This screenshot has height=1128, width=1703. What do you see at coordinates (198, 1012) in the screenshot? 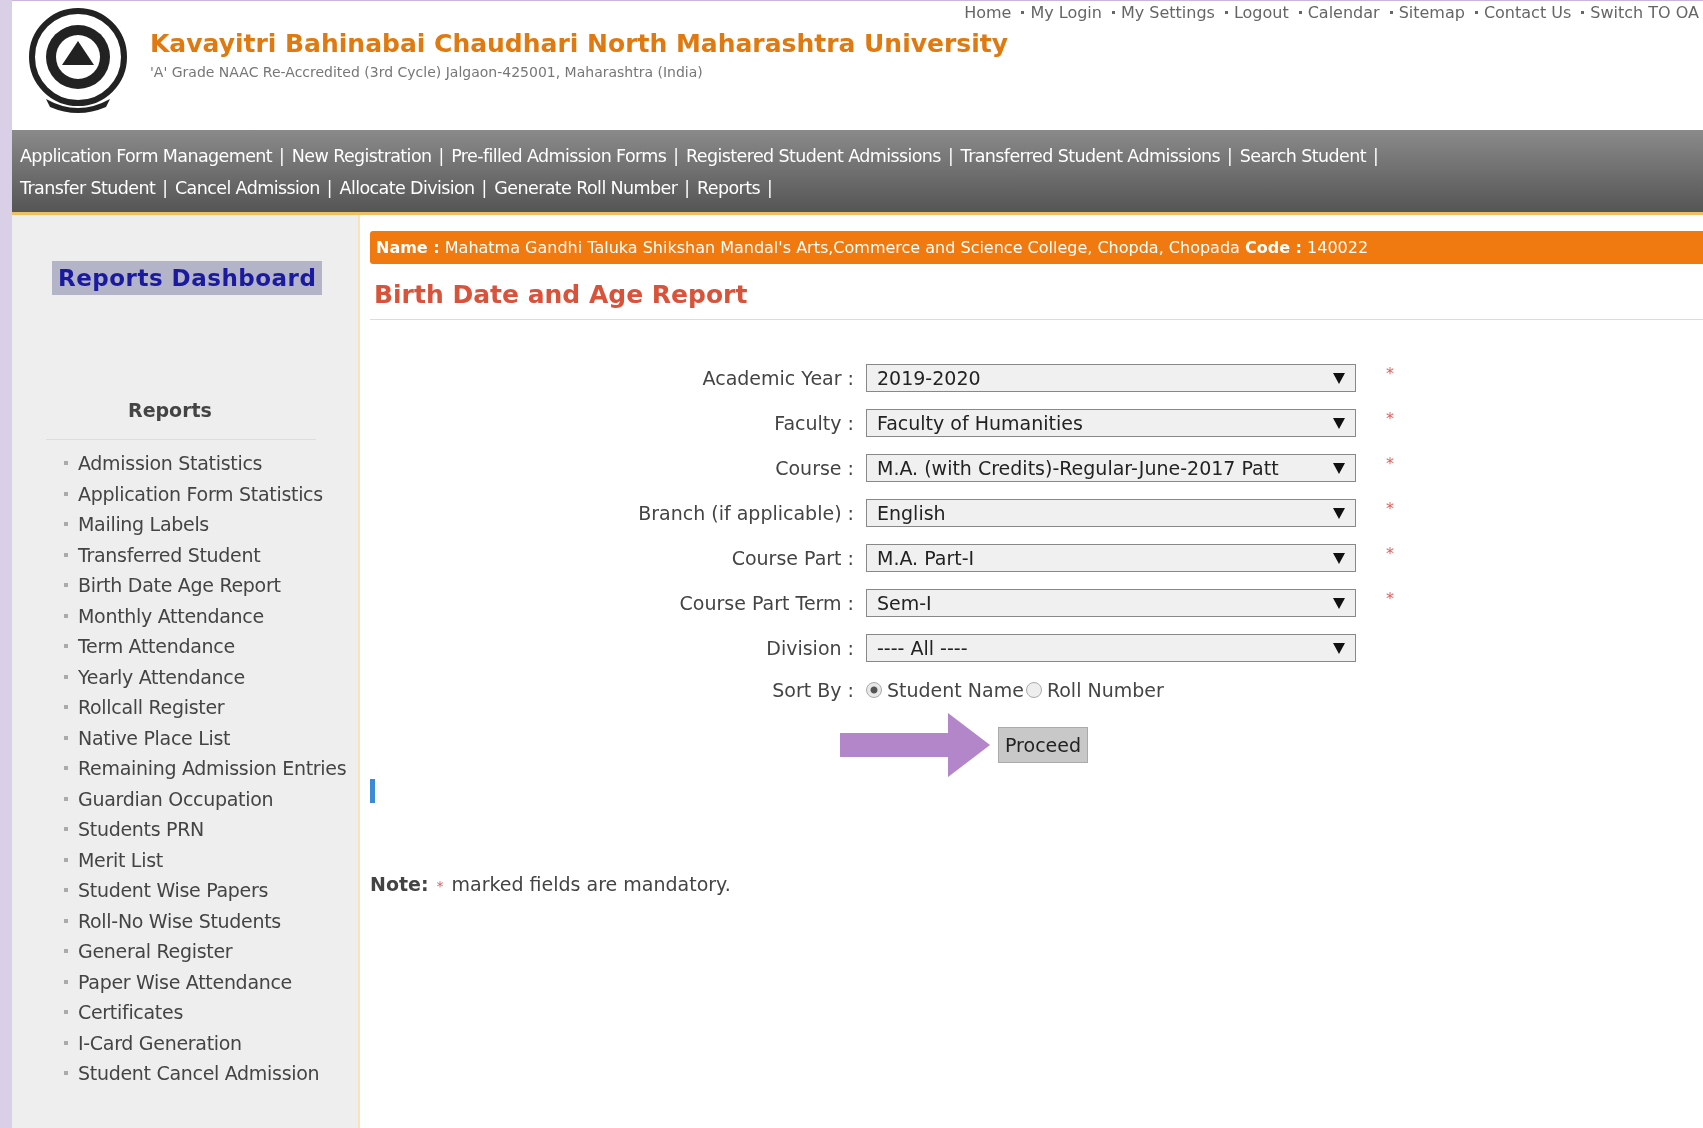
I see `sidebar-link: Certificates` at bounding box center [198, 1012].